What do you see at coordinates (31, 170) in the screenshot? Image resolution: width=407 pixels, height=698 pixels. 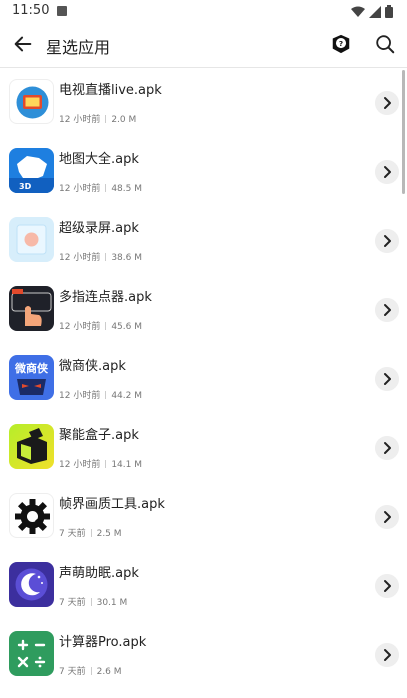 I see `map-icon: 3D` at bounding box center [31, 170].